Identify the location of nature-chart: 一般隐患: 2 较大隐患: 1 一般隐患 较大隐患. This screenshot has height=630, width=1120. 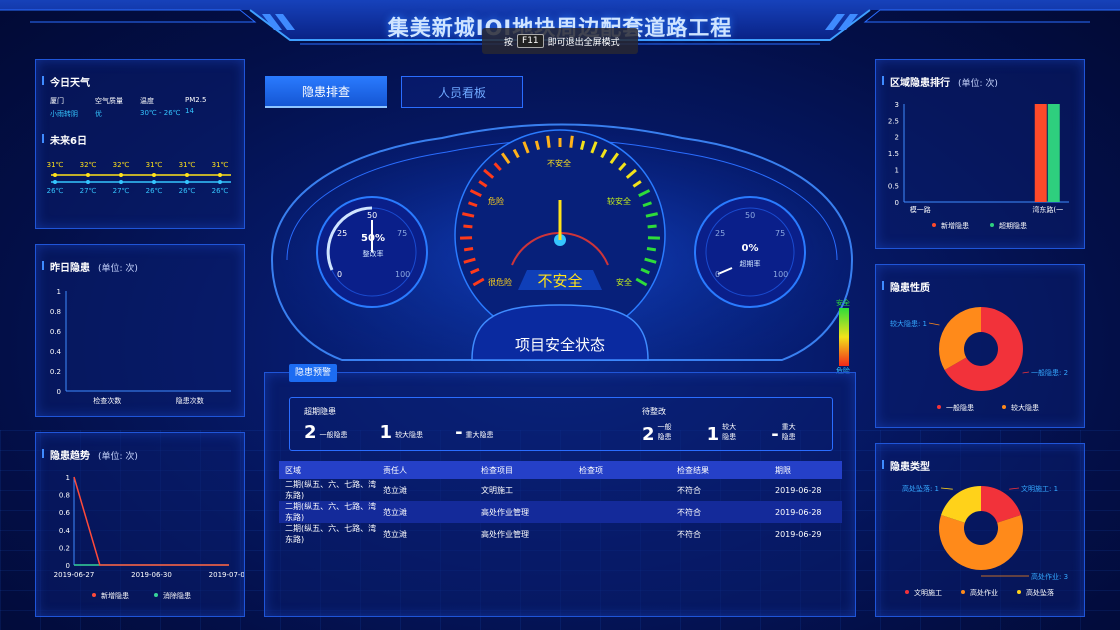
(979, 359).